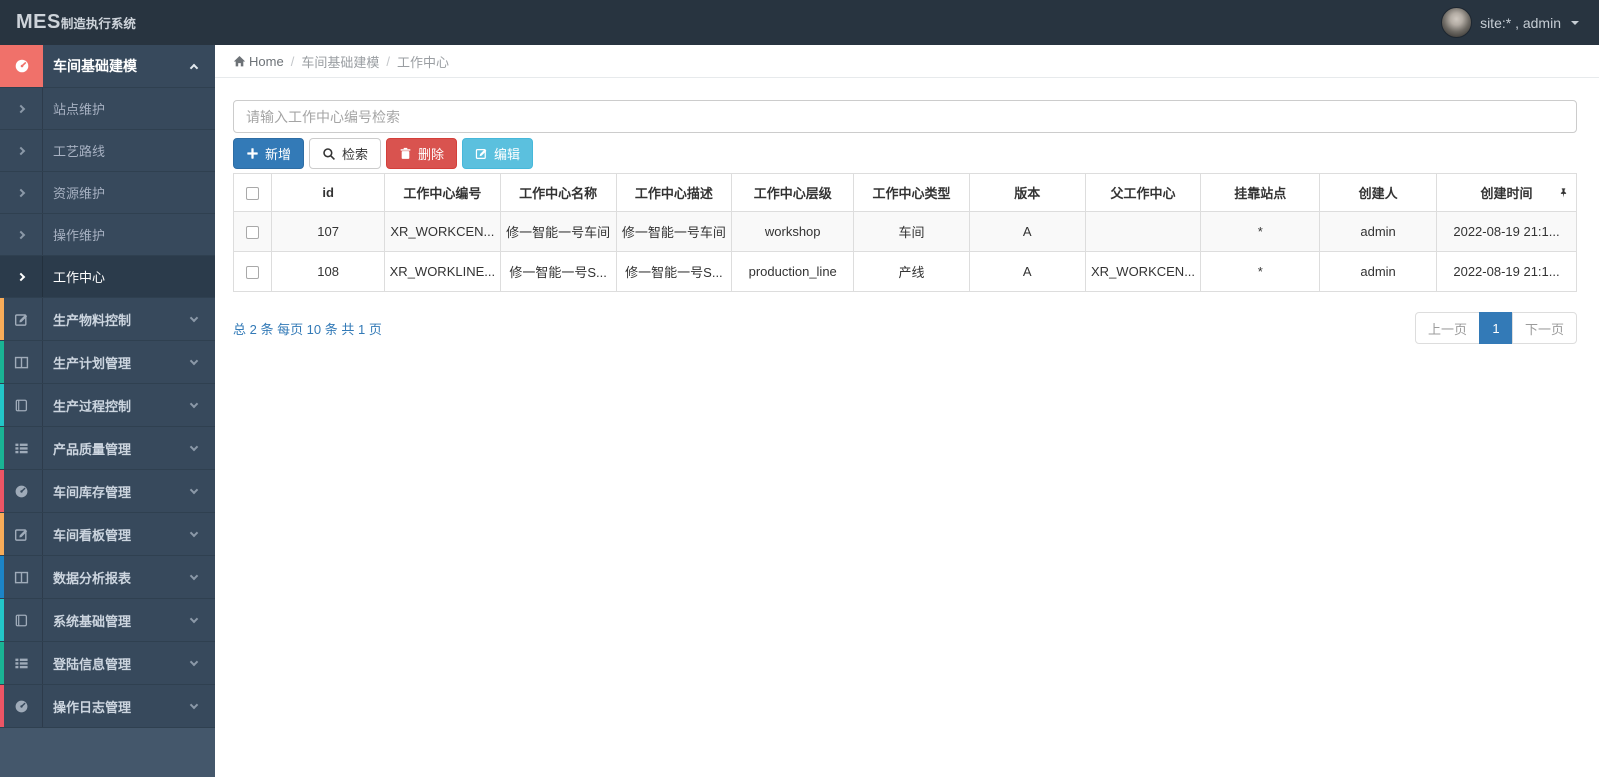 The width and height of the screenshot is (1599, 777). I want to click on group-item-label: 生产过程控制, so click(92, 406).